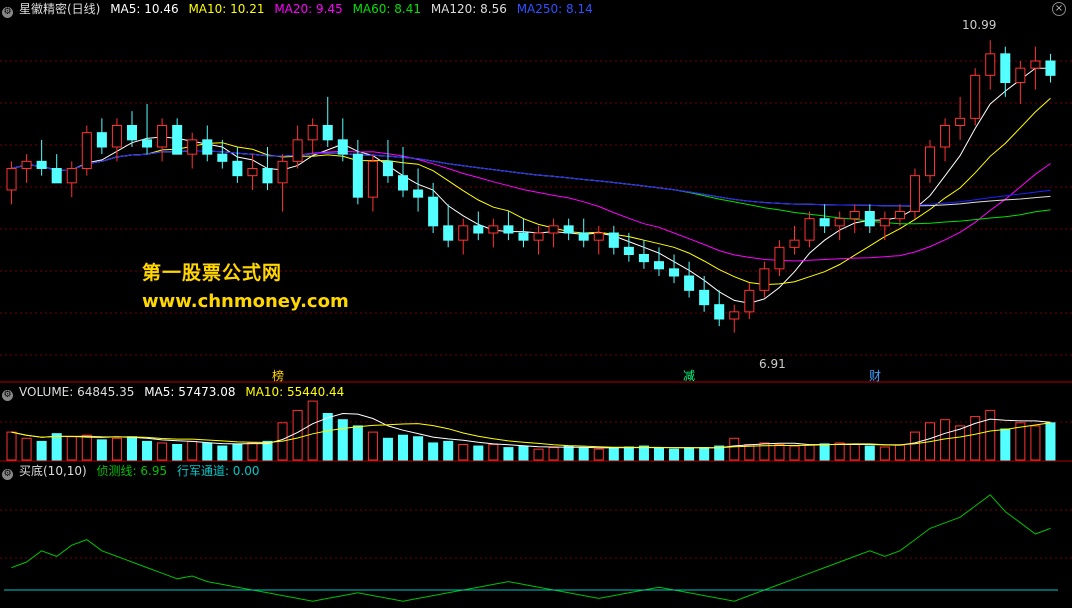 The image size is (1072, 608). Describe the element at coordinates (218, 471) in the screenshot. I see `indicator-channel: 行军通道: 0.00` at that location.